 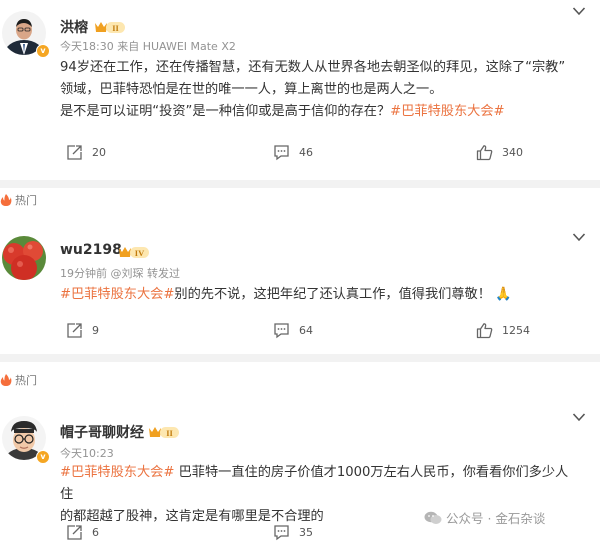 I want to click on comment-button: 46, so click(x=293, y=152).